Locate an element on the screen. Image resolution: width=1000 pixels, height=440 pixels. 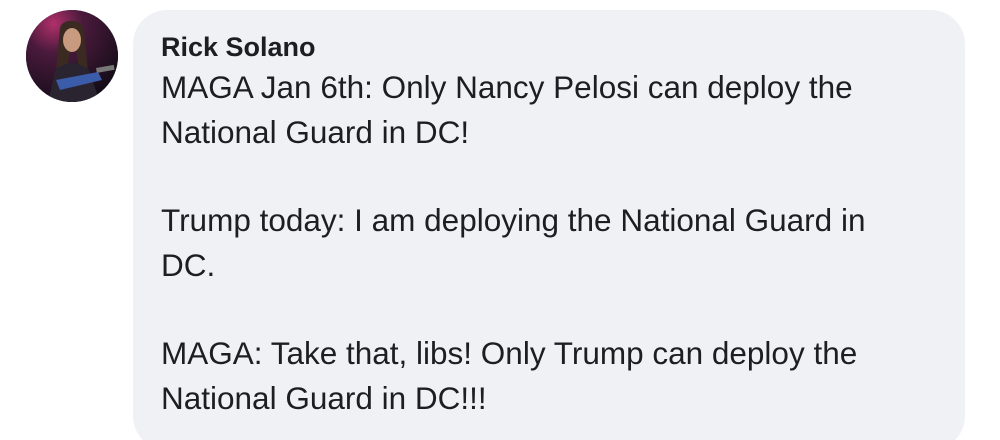
avatar is located at coordinates (72, 56).